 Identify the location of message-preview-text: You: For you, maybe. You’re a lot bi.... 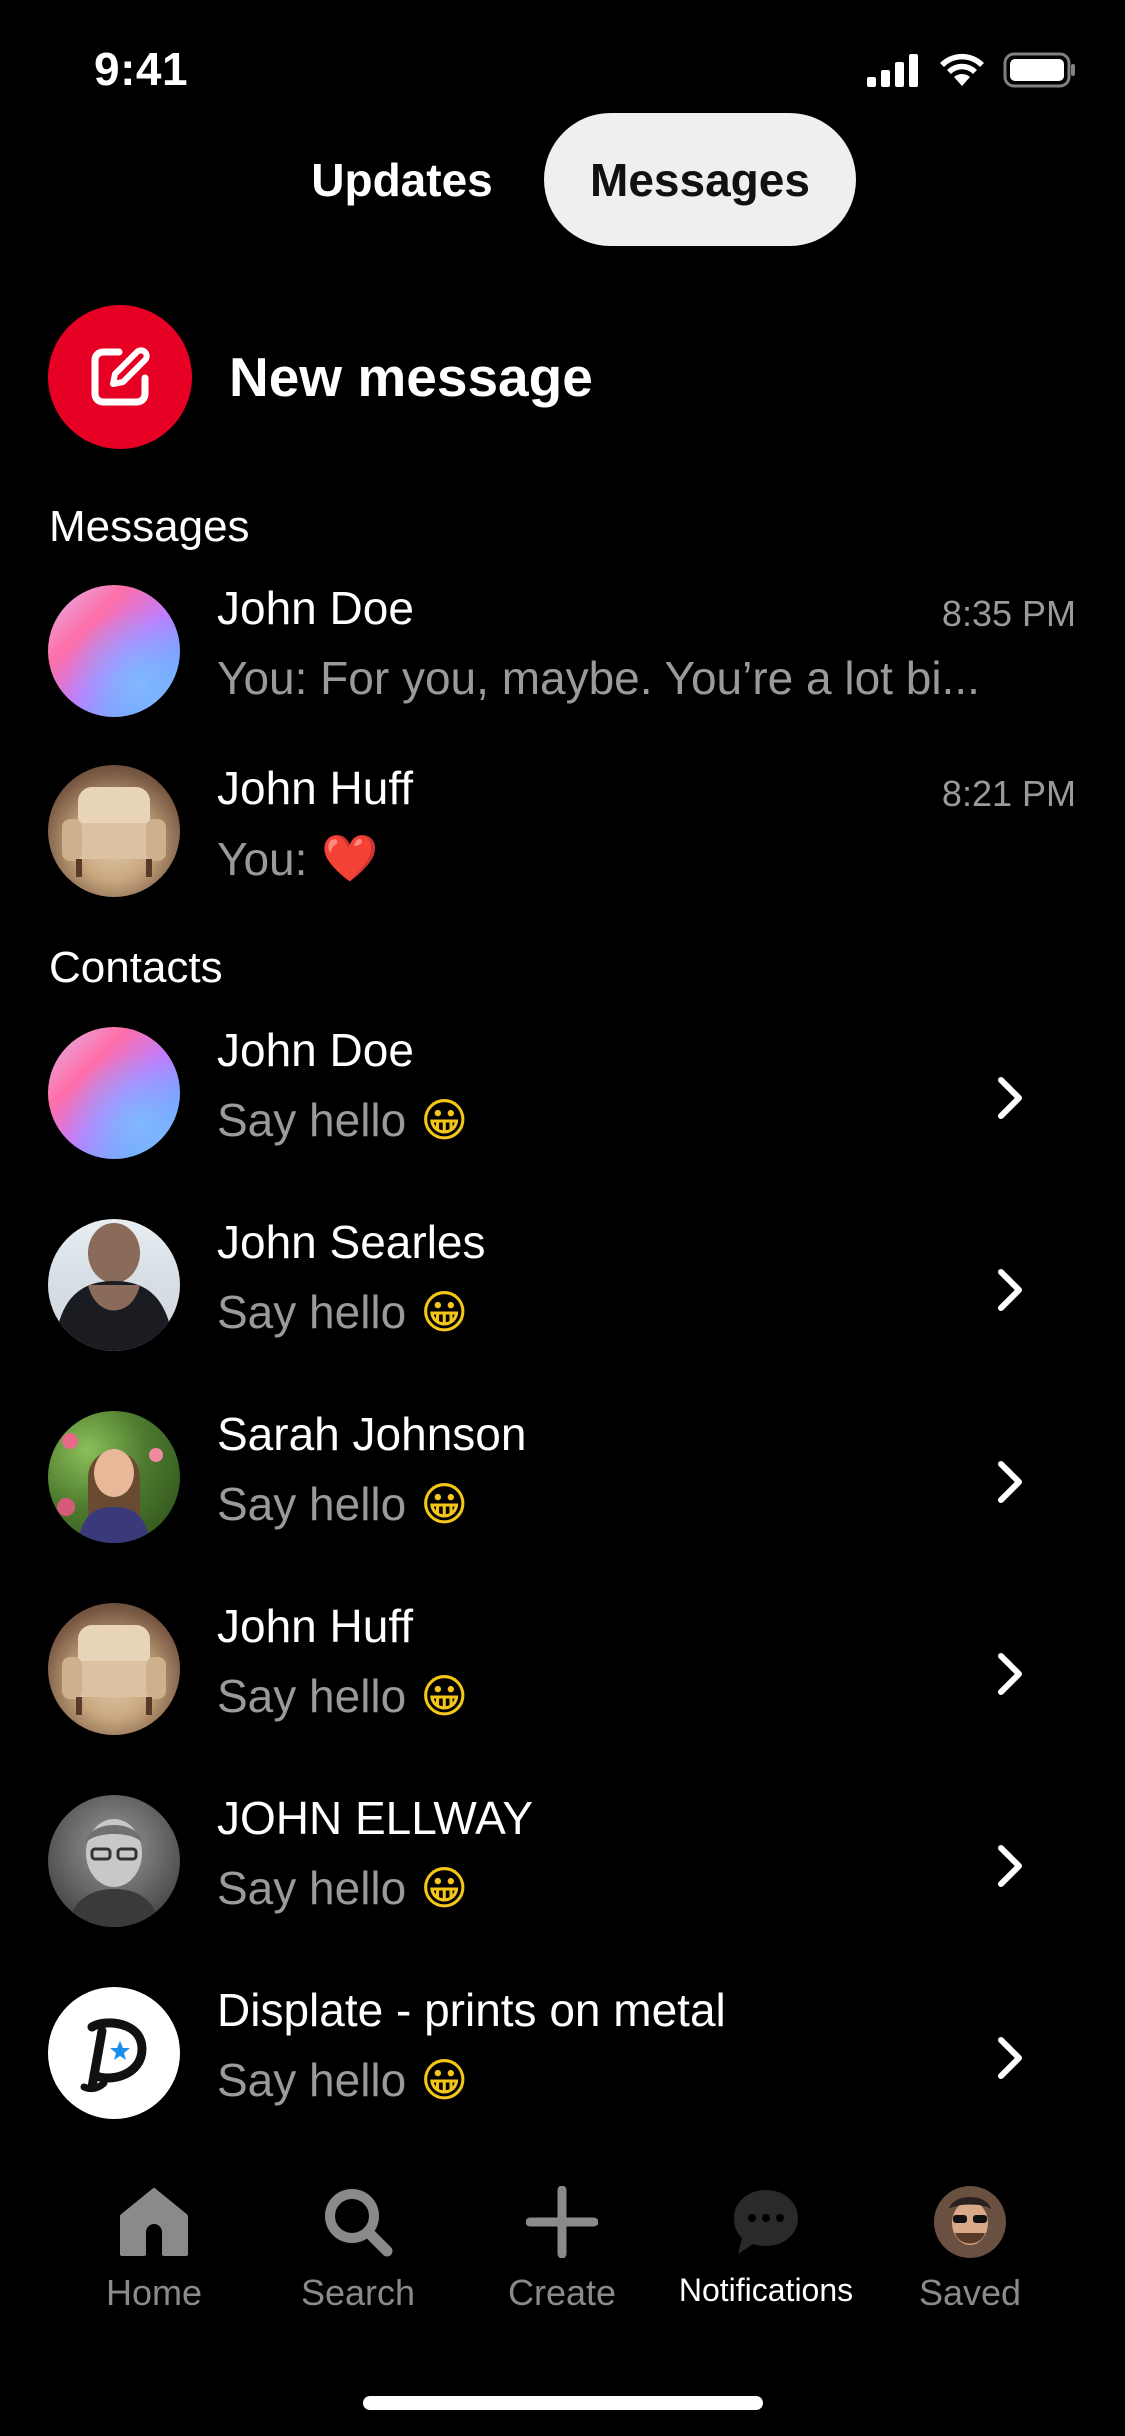
(598, 678).